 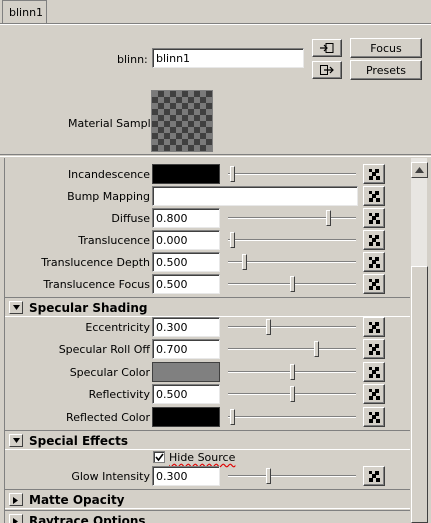 I want to click on eccentricity-slider, so click(x=292, y=327).